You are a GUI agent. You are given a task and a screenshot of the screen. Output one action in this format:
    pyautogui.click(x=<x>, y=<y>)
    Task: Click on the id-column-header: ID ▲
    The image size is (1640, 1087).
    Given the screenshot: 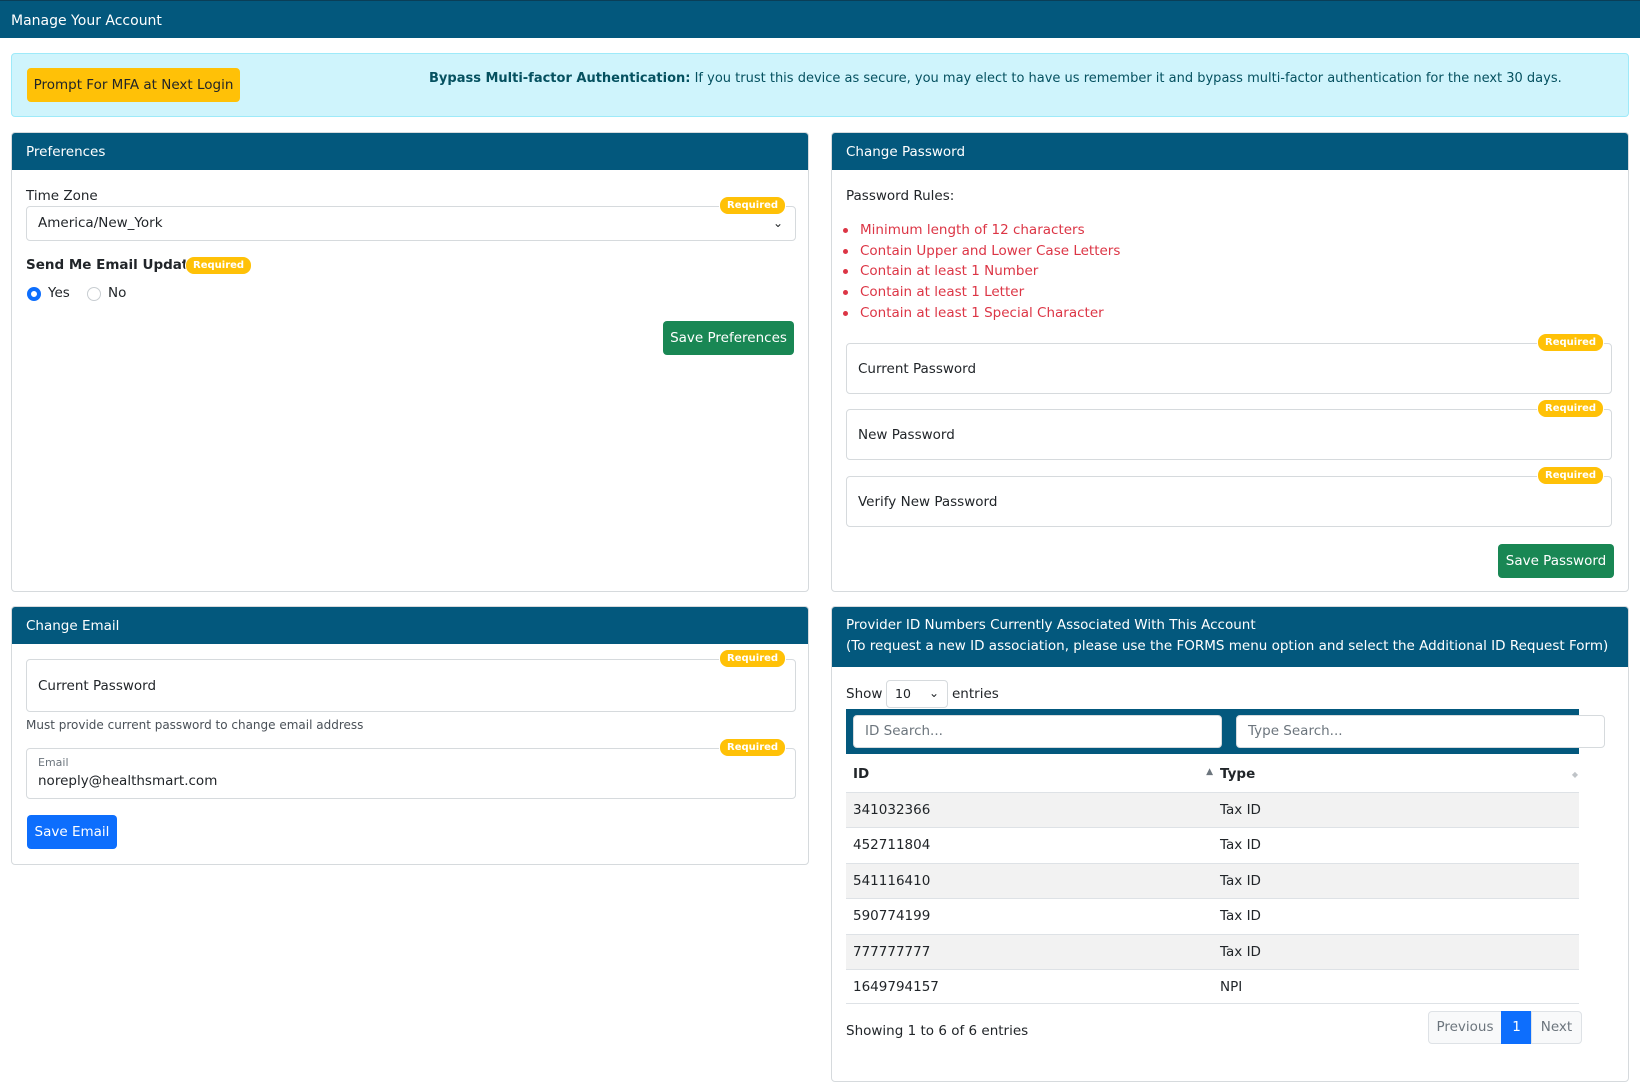 What is the action you would take?
    pyautogui.click(x=1033, y=774)
    